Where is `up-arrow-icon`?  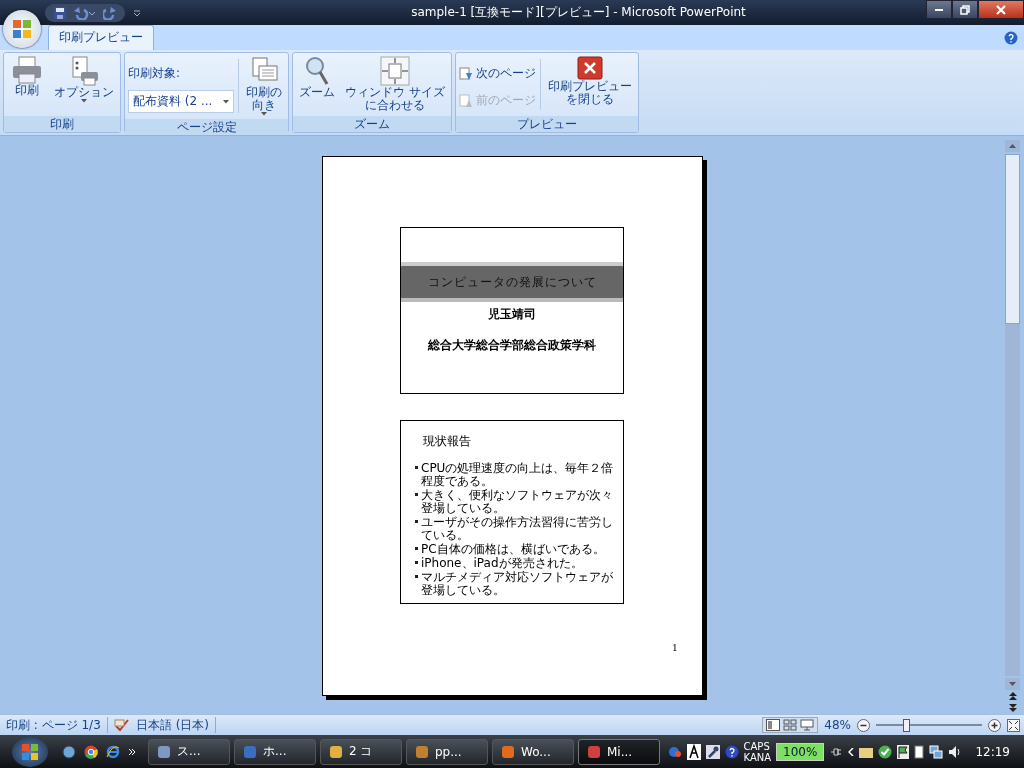 up-arrow-icon is located at coordinates (1012, 146).